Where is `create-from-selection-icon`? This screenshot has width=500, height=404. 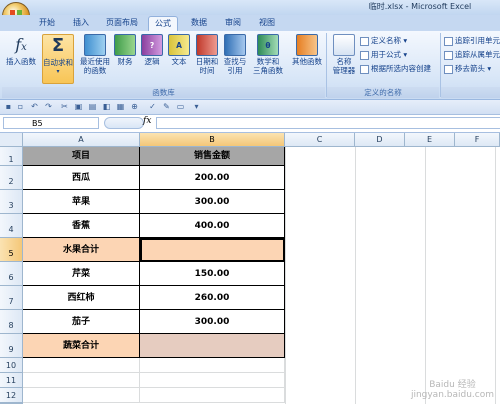
create-from-selection-icon is located at coordinates (364, 69).